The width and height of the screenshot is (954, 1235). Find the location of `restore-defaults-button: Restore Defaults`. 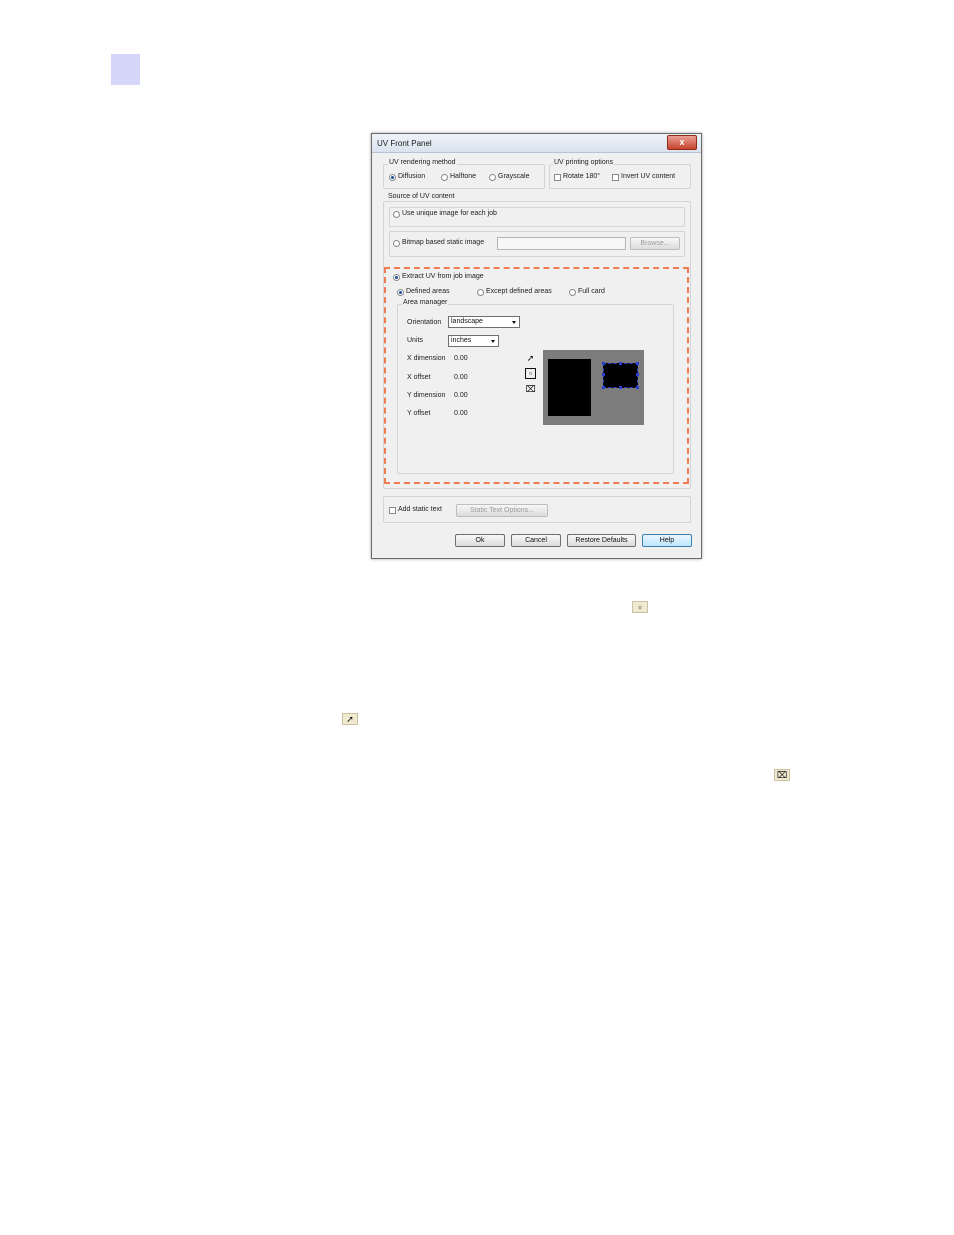

restore-defaults-button: Restore Defaults is located at coordinates (601, 540).